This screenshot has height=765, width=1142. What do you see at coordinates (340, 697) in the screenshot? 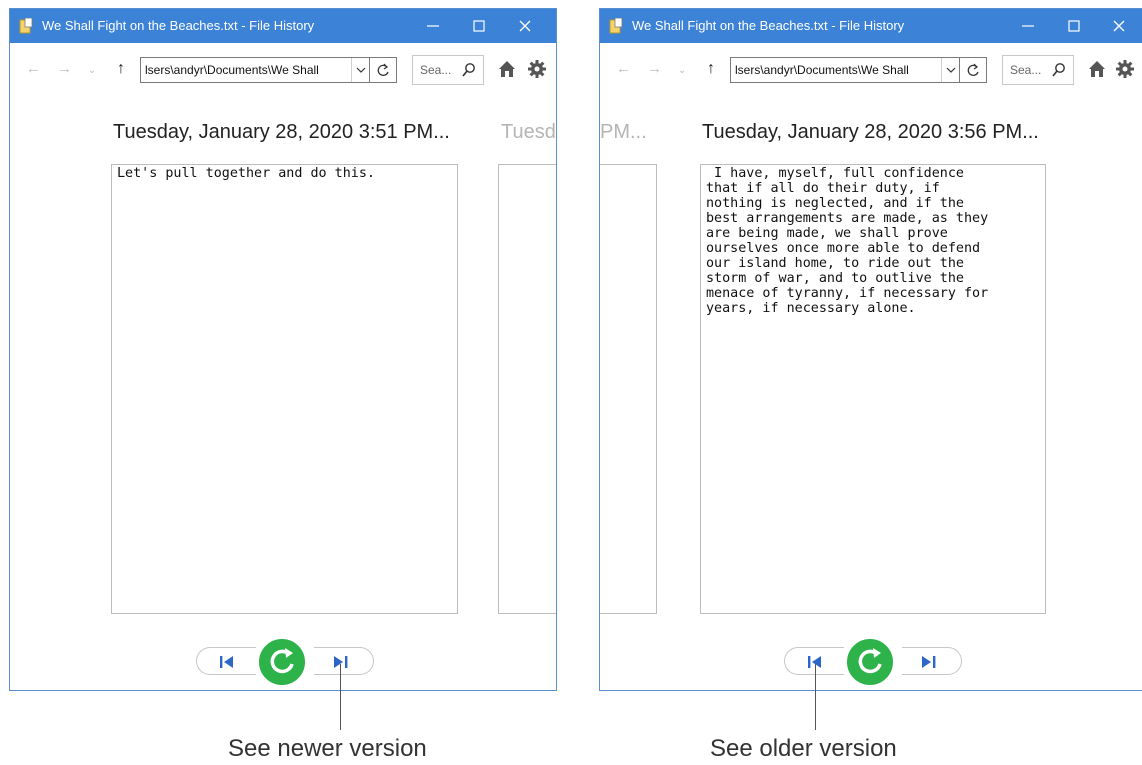
I see `callout-line-newer` at bounding box center [340, 697].